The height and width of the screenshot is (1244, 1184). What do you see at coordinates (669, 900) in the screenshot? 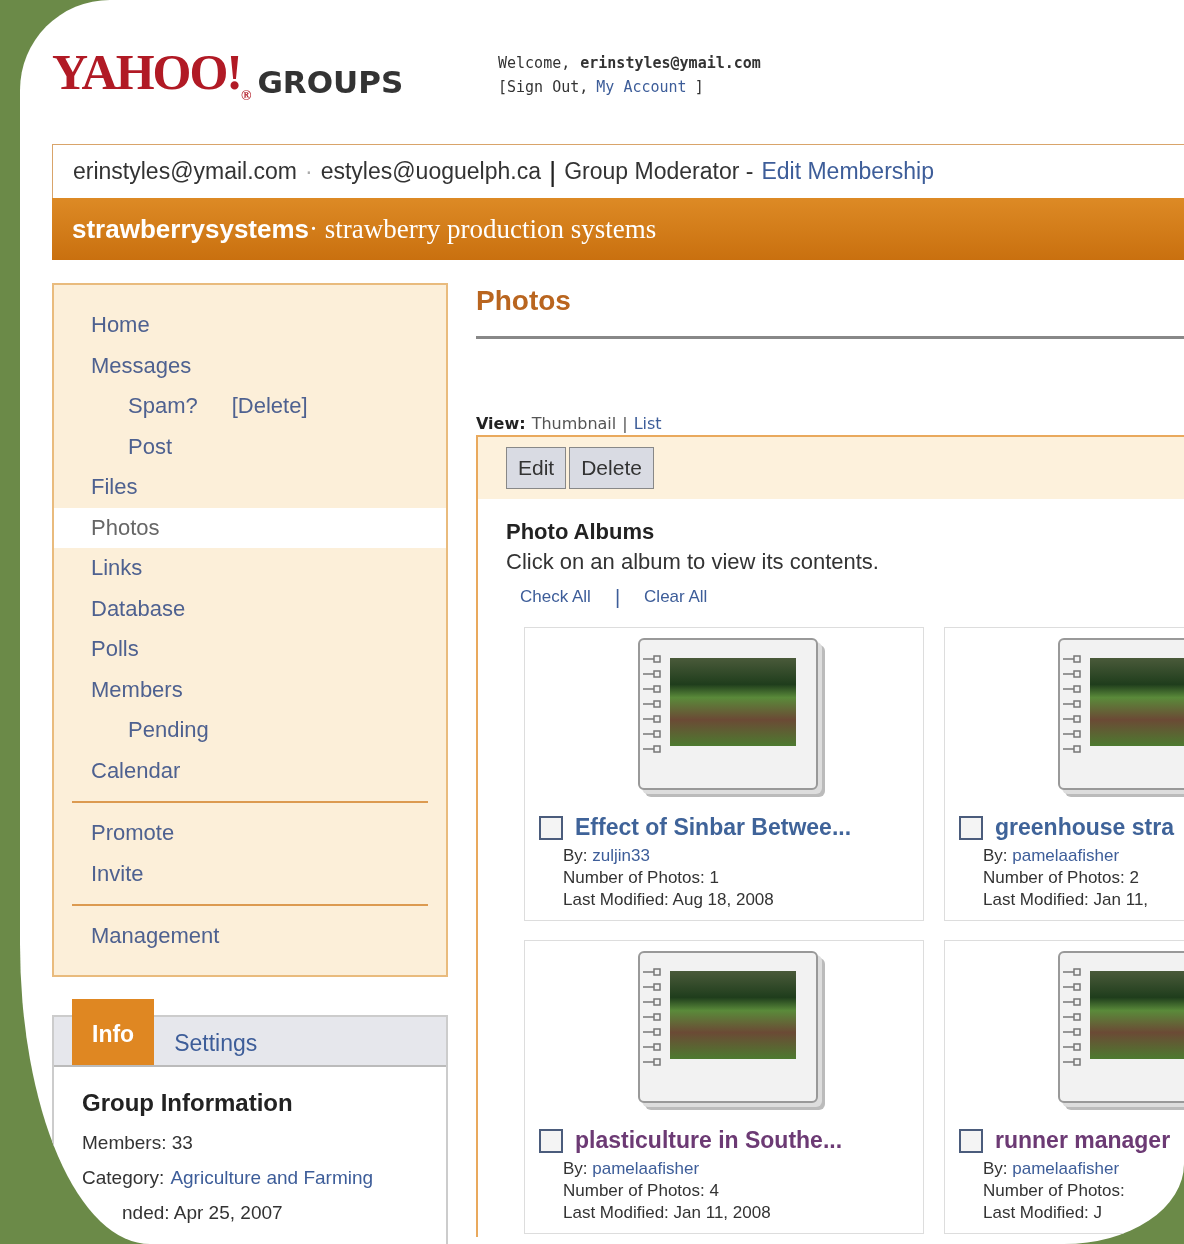
I see `last-modified: Last Modified: Aug 18, 2008` at bounding box center [669, 900].